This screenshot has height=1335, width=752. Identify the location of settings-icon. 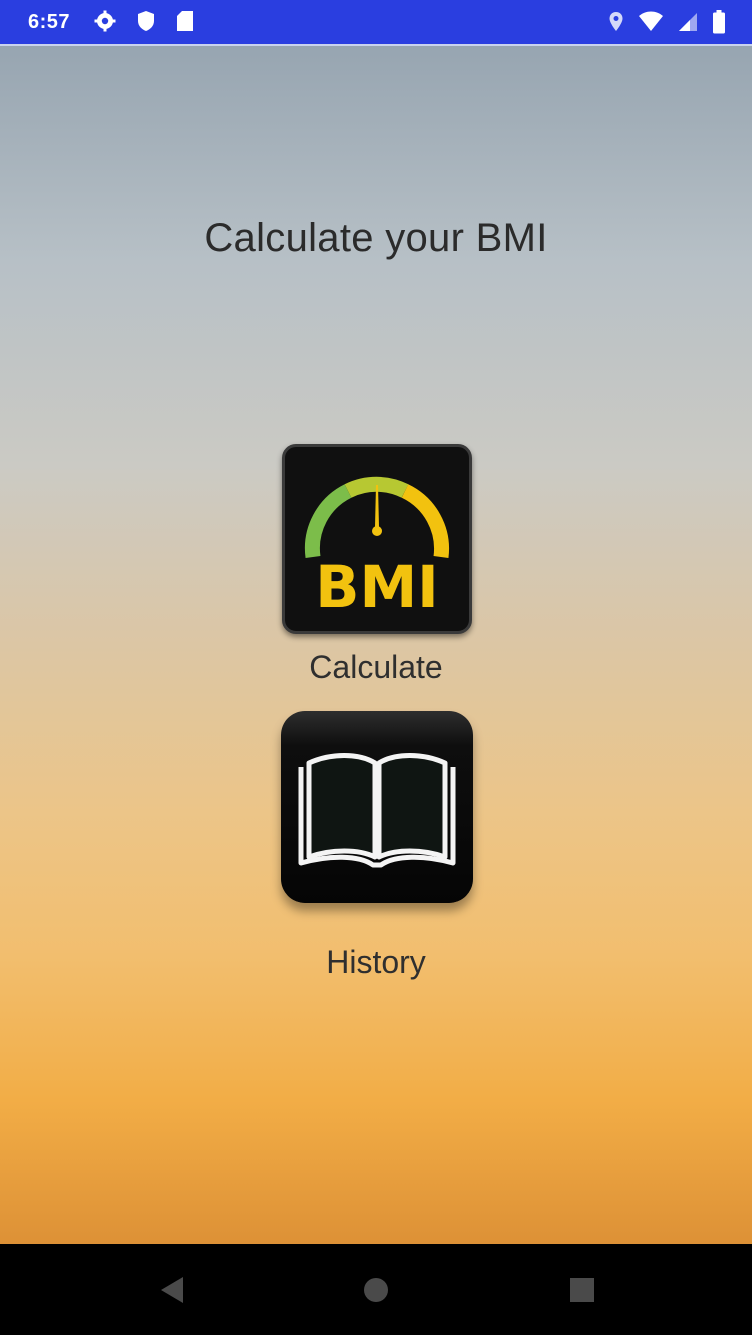
(105, 21).